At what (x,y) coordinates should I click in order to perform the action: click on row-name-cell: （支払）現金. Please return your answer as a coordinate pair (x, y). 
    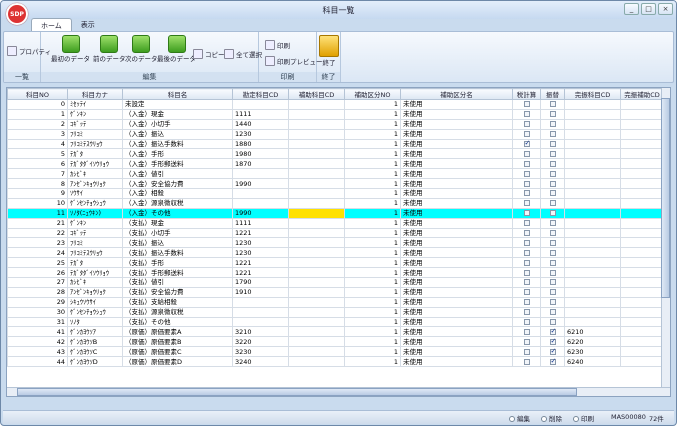
    Looking at the image, I should click on (177, 223).